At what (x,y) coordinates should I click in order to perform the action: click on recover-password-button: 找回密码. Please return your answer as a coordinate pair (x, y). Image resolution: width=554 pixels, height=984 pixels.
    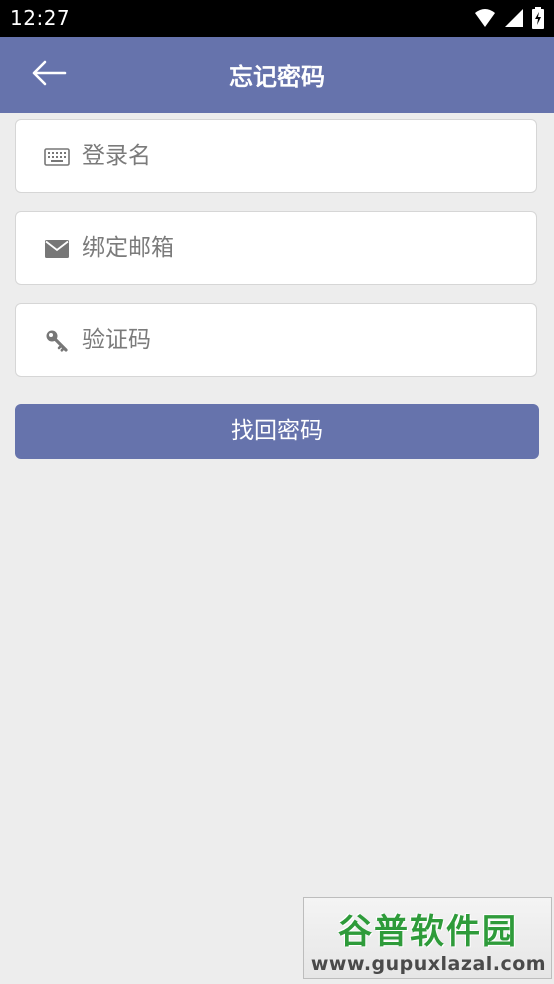
    Looking at the image, I should click on (277, 431).